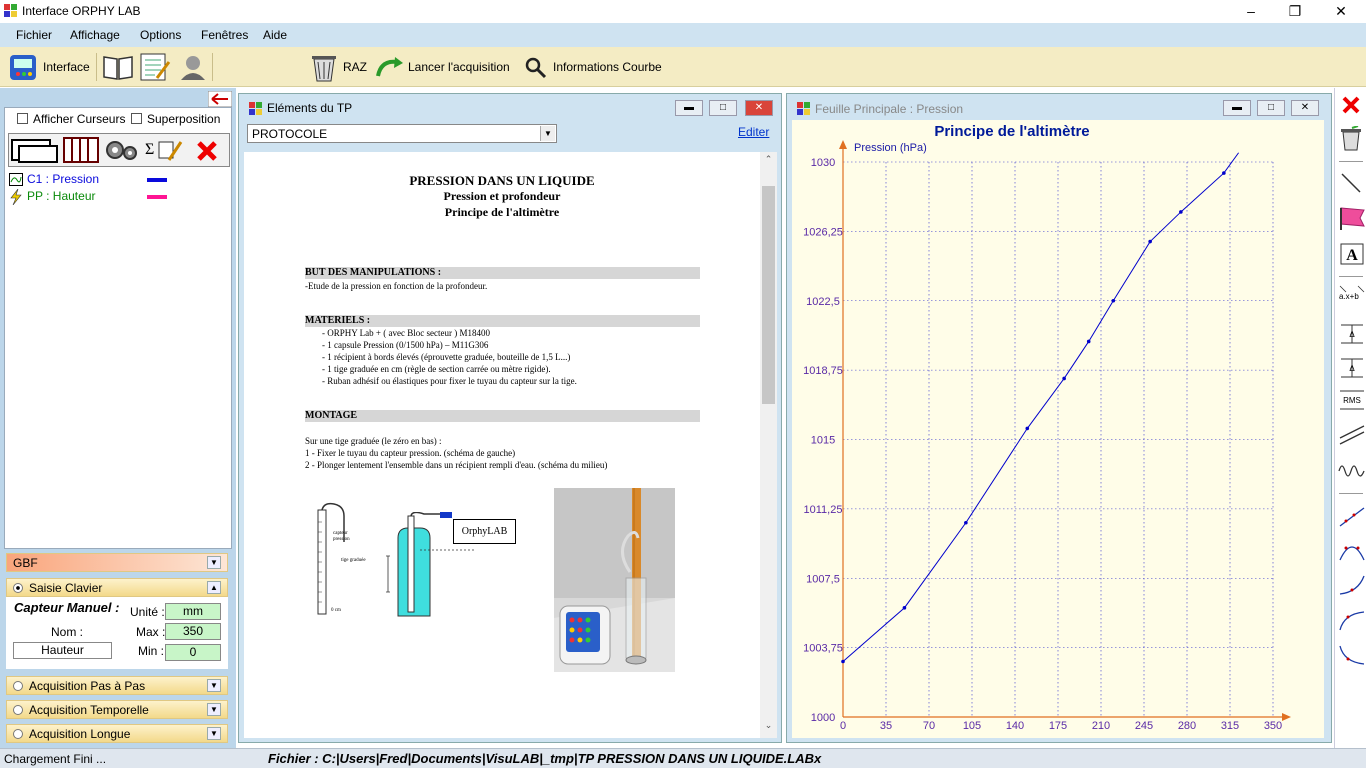 Image resolution: width=1366 pixels, height=768 pixels. What do you see at coordinates (1305, 108) in the screenshot?
I see `chart-close-button: ✕` at bounding box center [1305, 108].